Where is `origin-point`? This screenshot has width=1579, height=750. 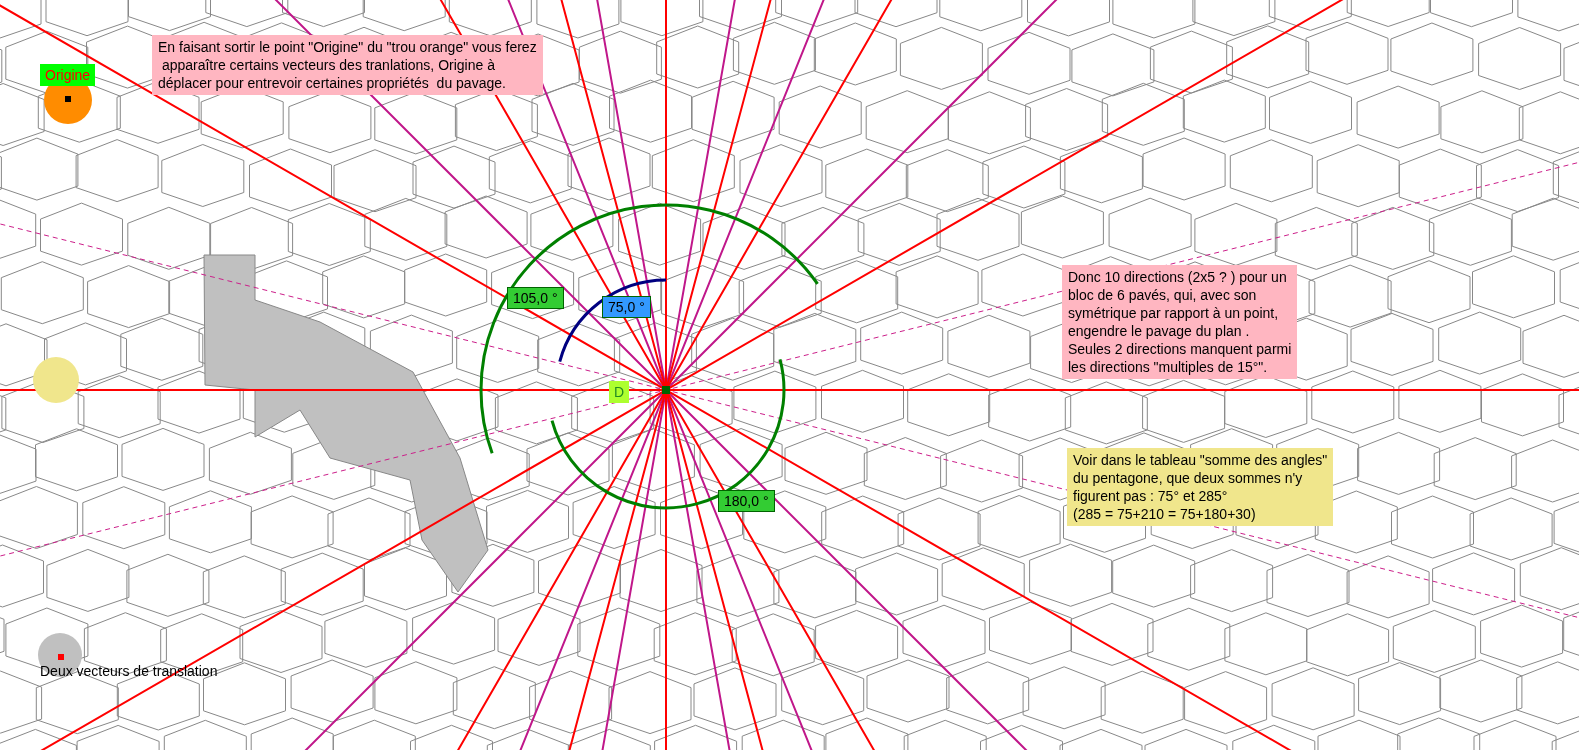
origin-point is located at coordinates (68, 99).